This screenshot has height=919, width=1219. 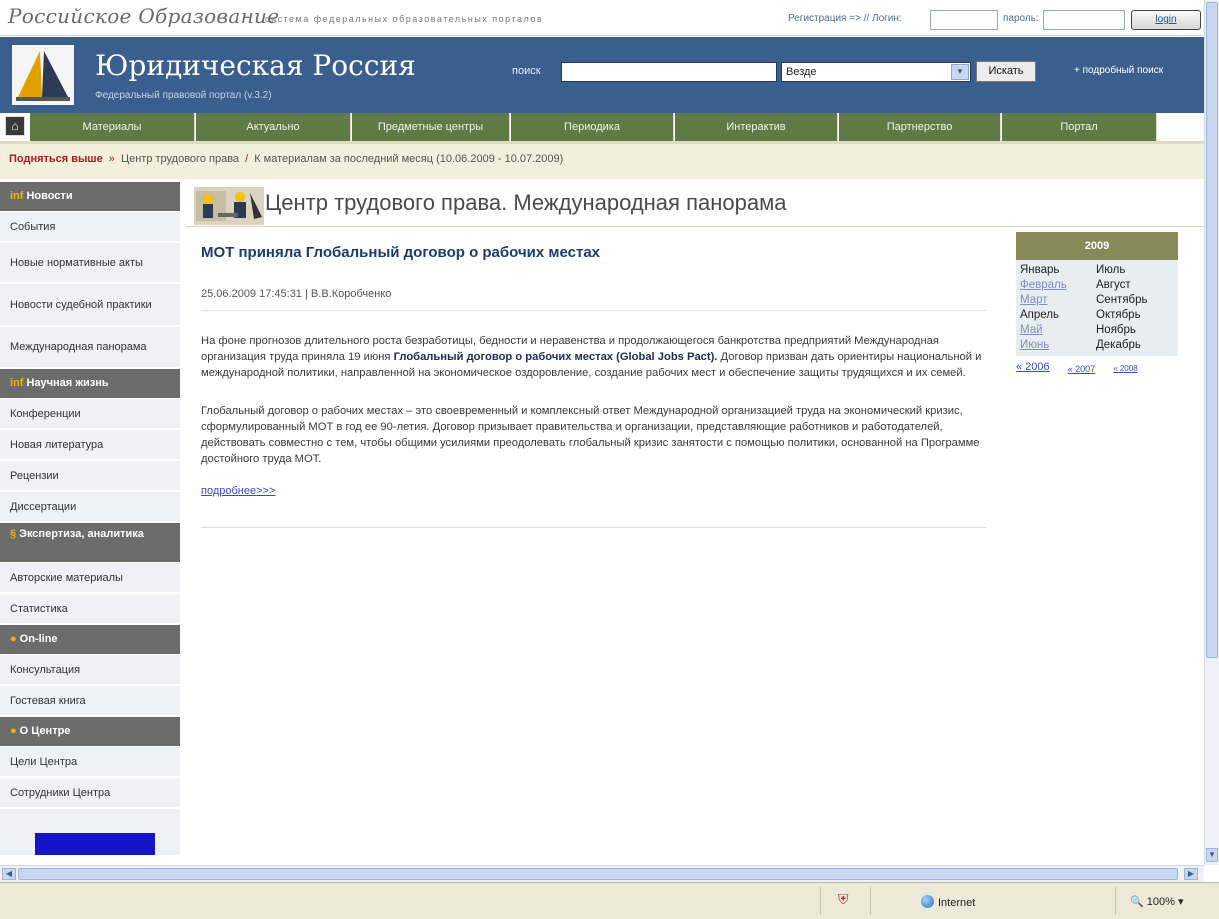 I want to click on month-november: Ноябрь, so click(x=1116, y=330).